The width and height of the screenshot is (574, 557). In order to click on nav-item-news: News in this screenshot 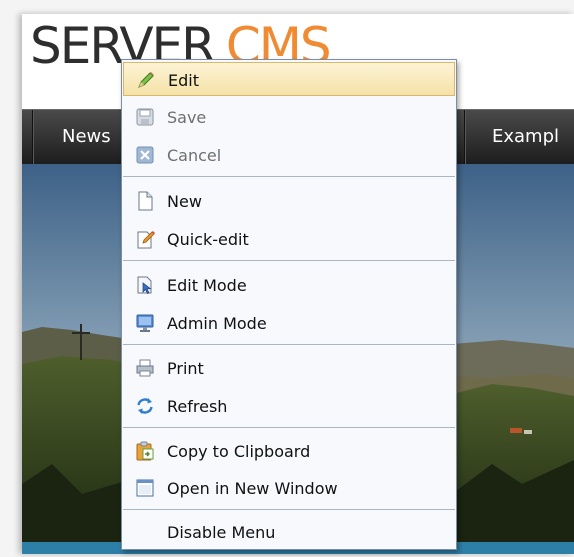, I will do `click(86, 136)`.